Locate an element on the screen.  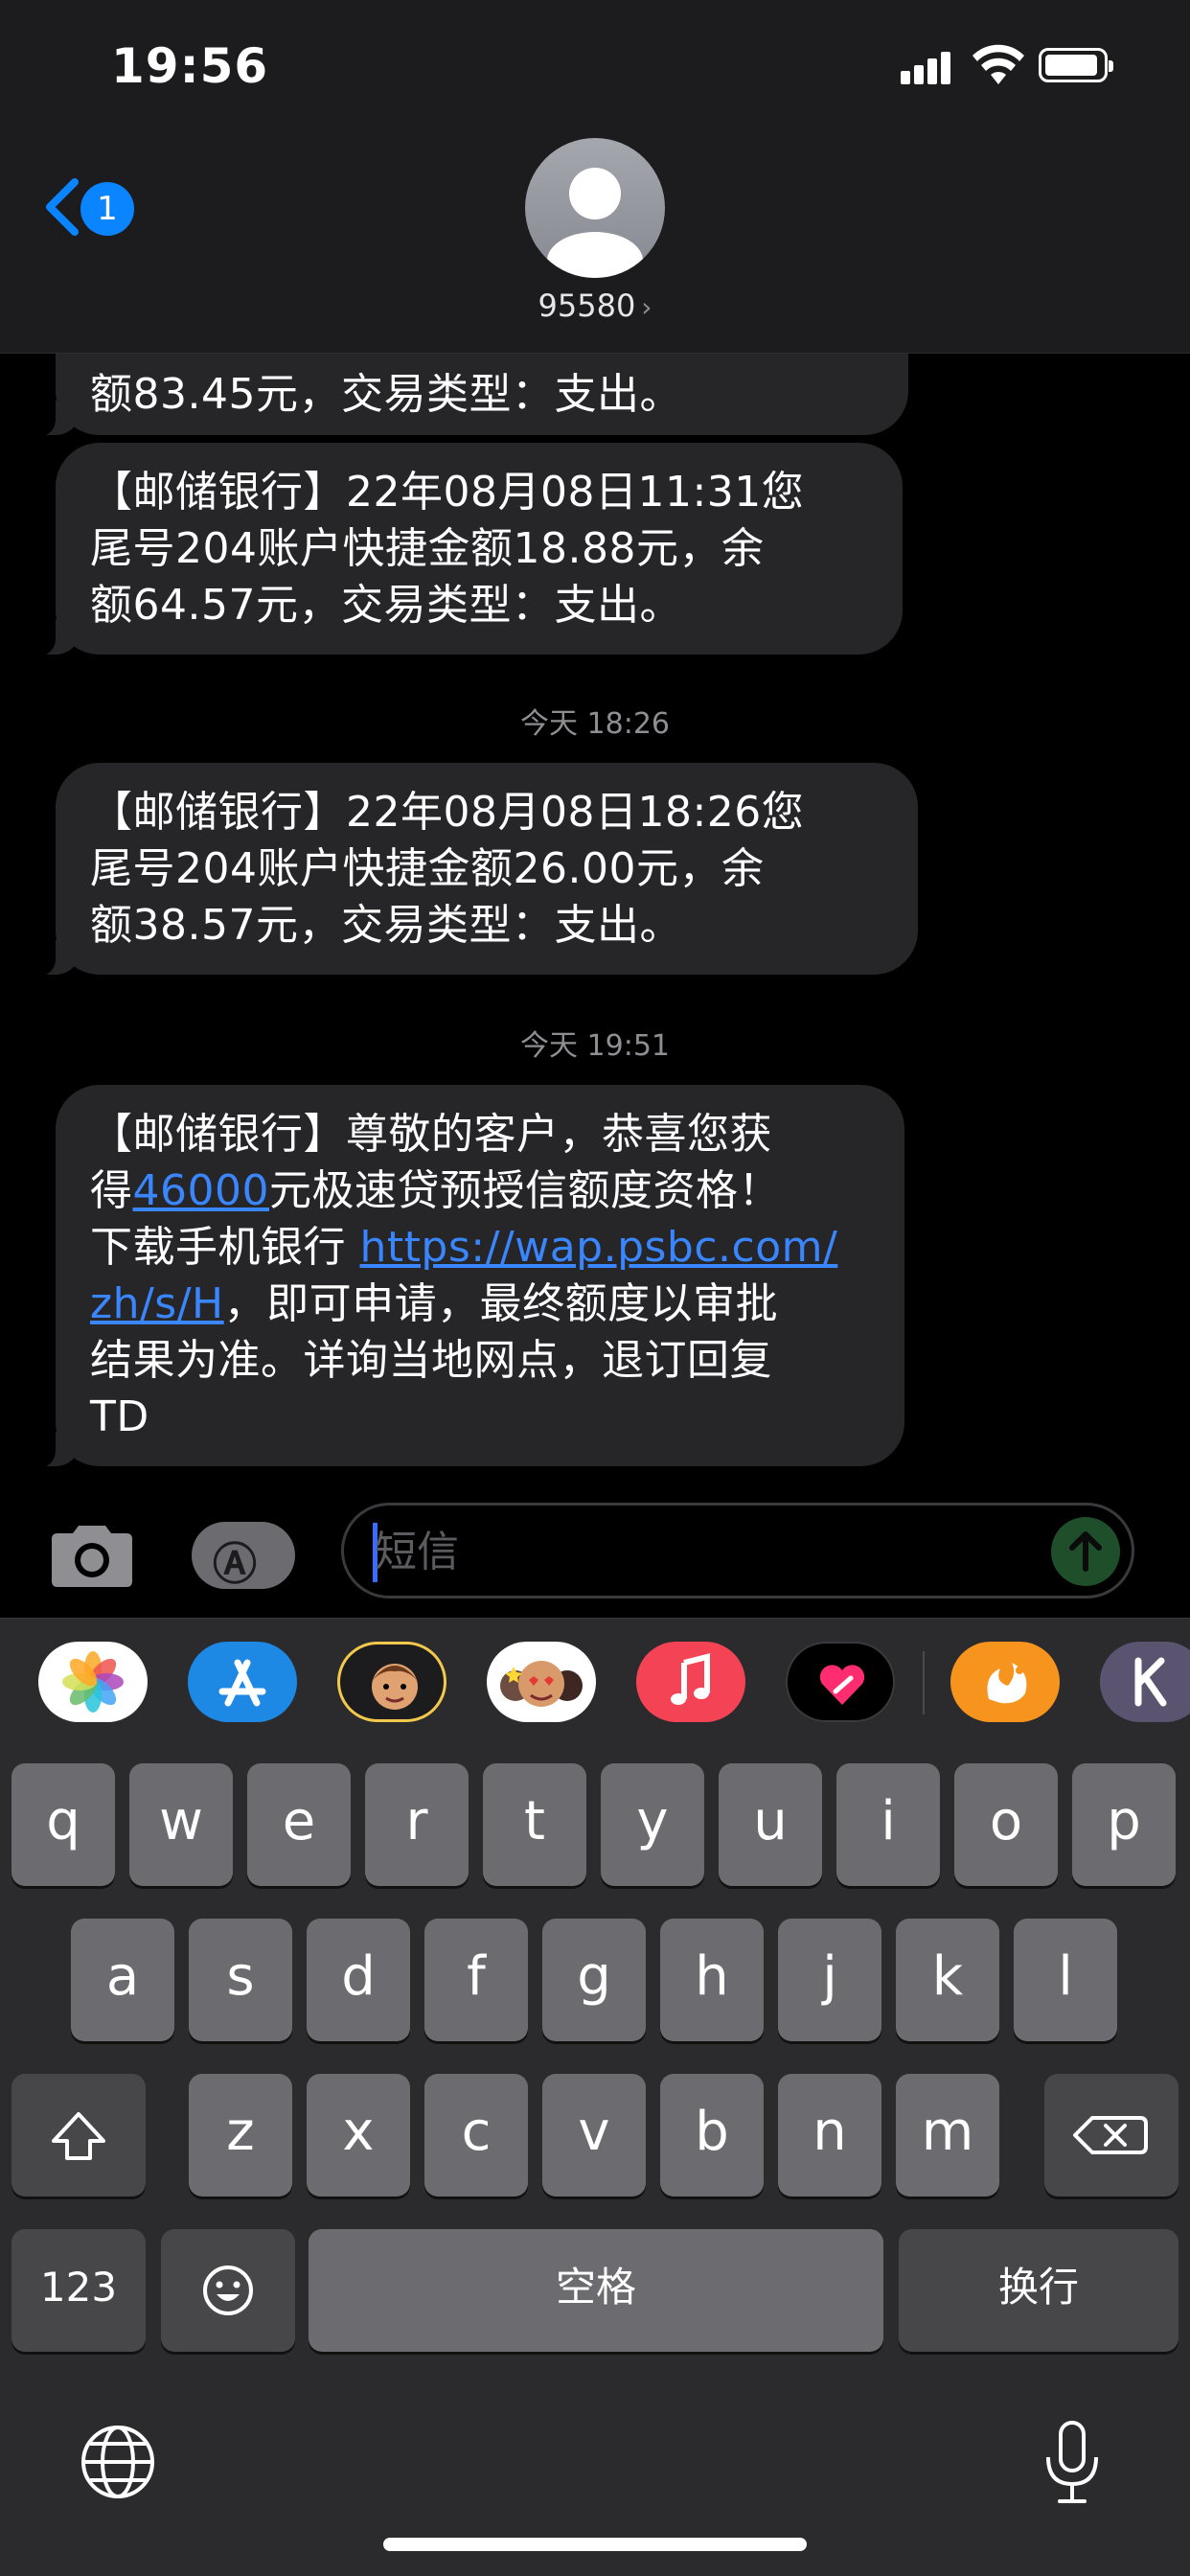
shift-icon is located at coordinates (78, 2136).